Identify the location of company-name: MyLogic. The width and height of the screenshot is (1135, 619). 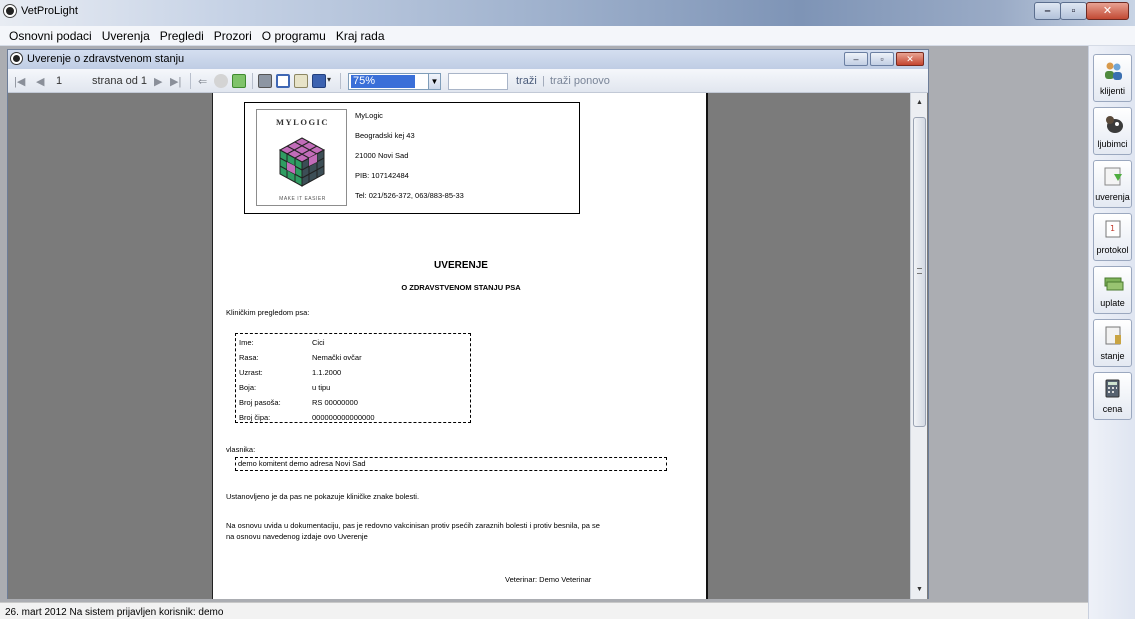
(369, 115).